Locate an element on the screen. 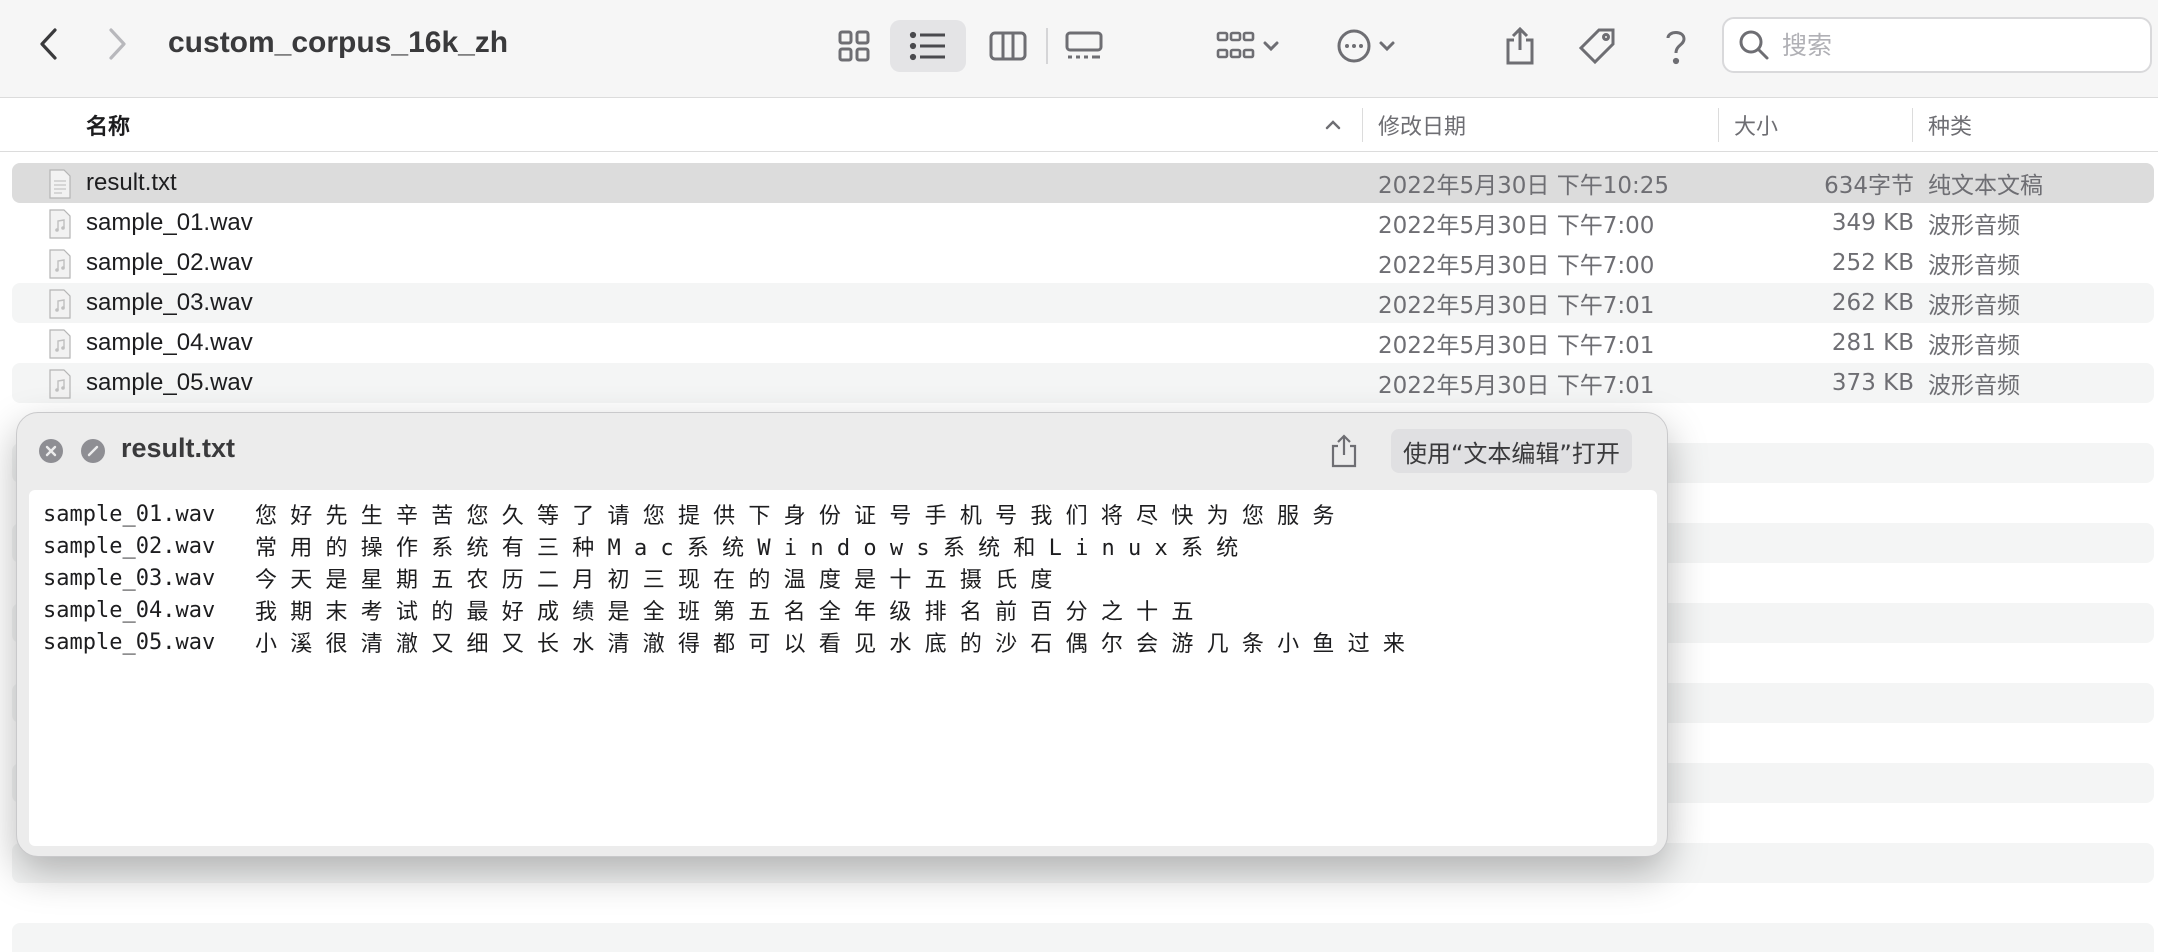  question-mark-icon is located at coordinates (1676, 48).